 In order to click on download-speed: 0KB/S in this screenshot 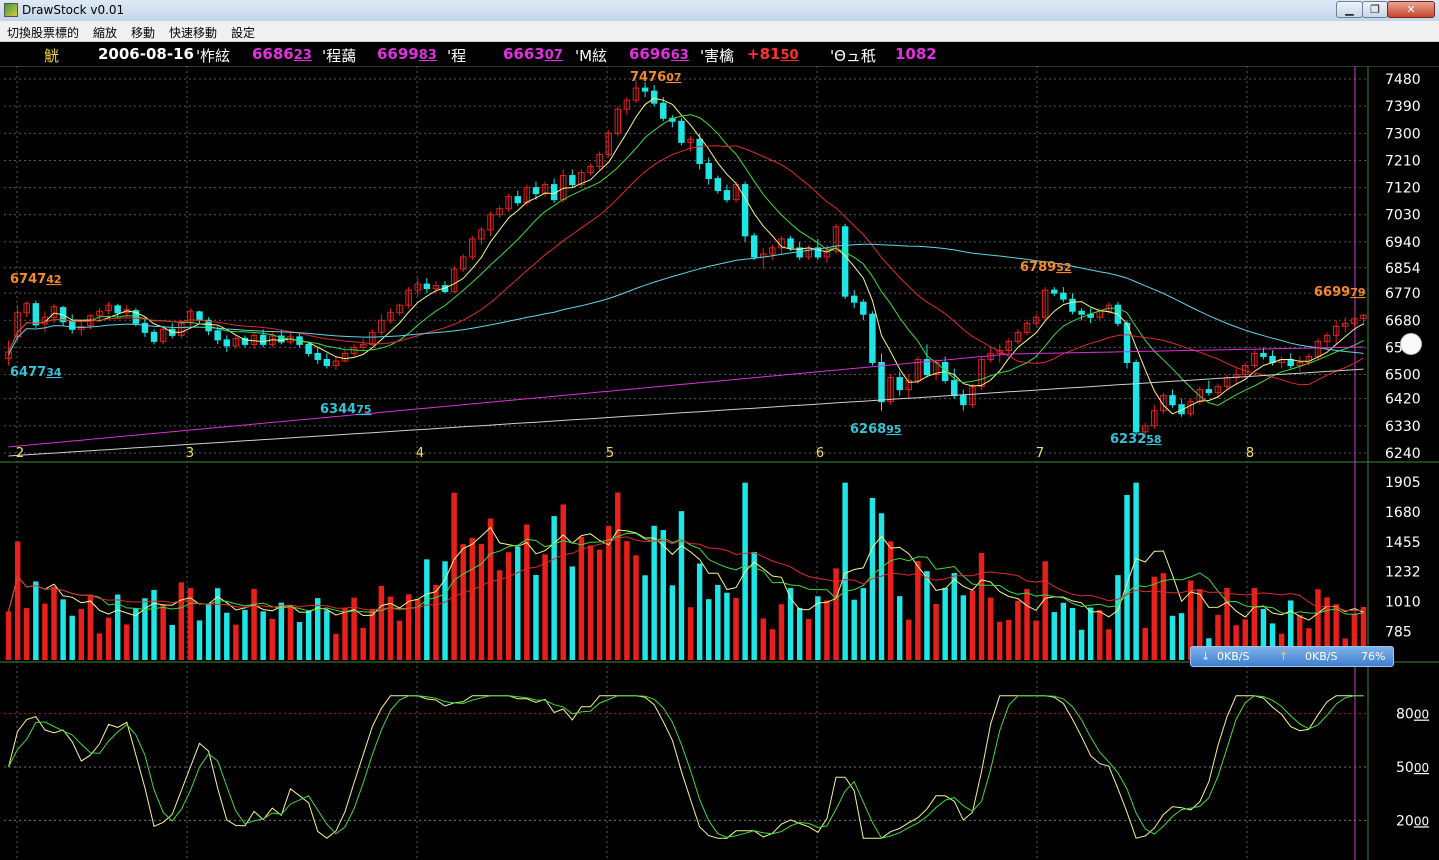, I will do `click(1233, 656)`.